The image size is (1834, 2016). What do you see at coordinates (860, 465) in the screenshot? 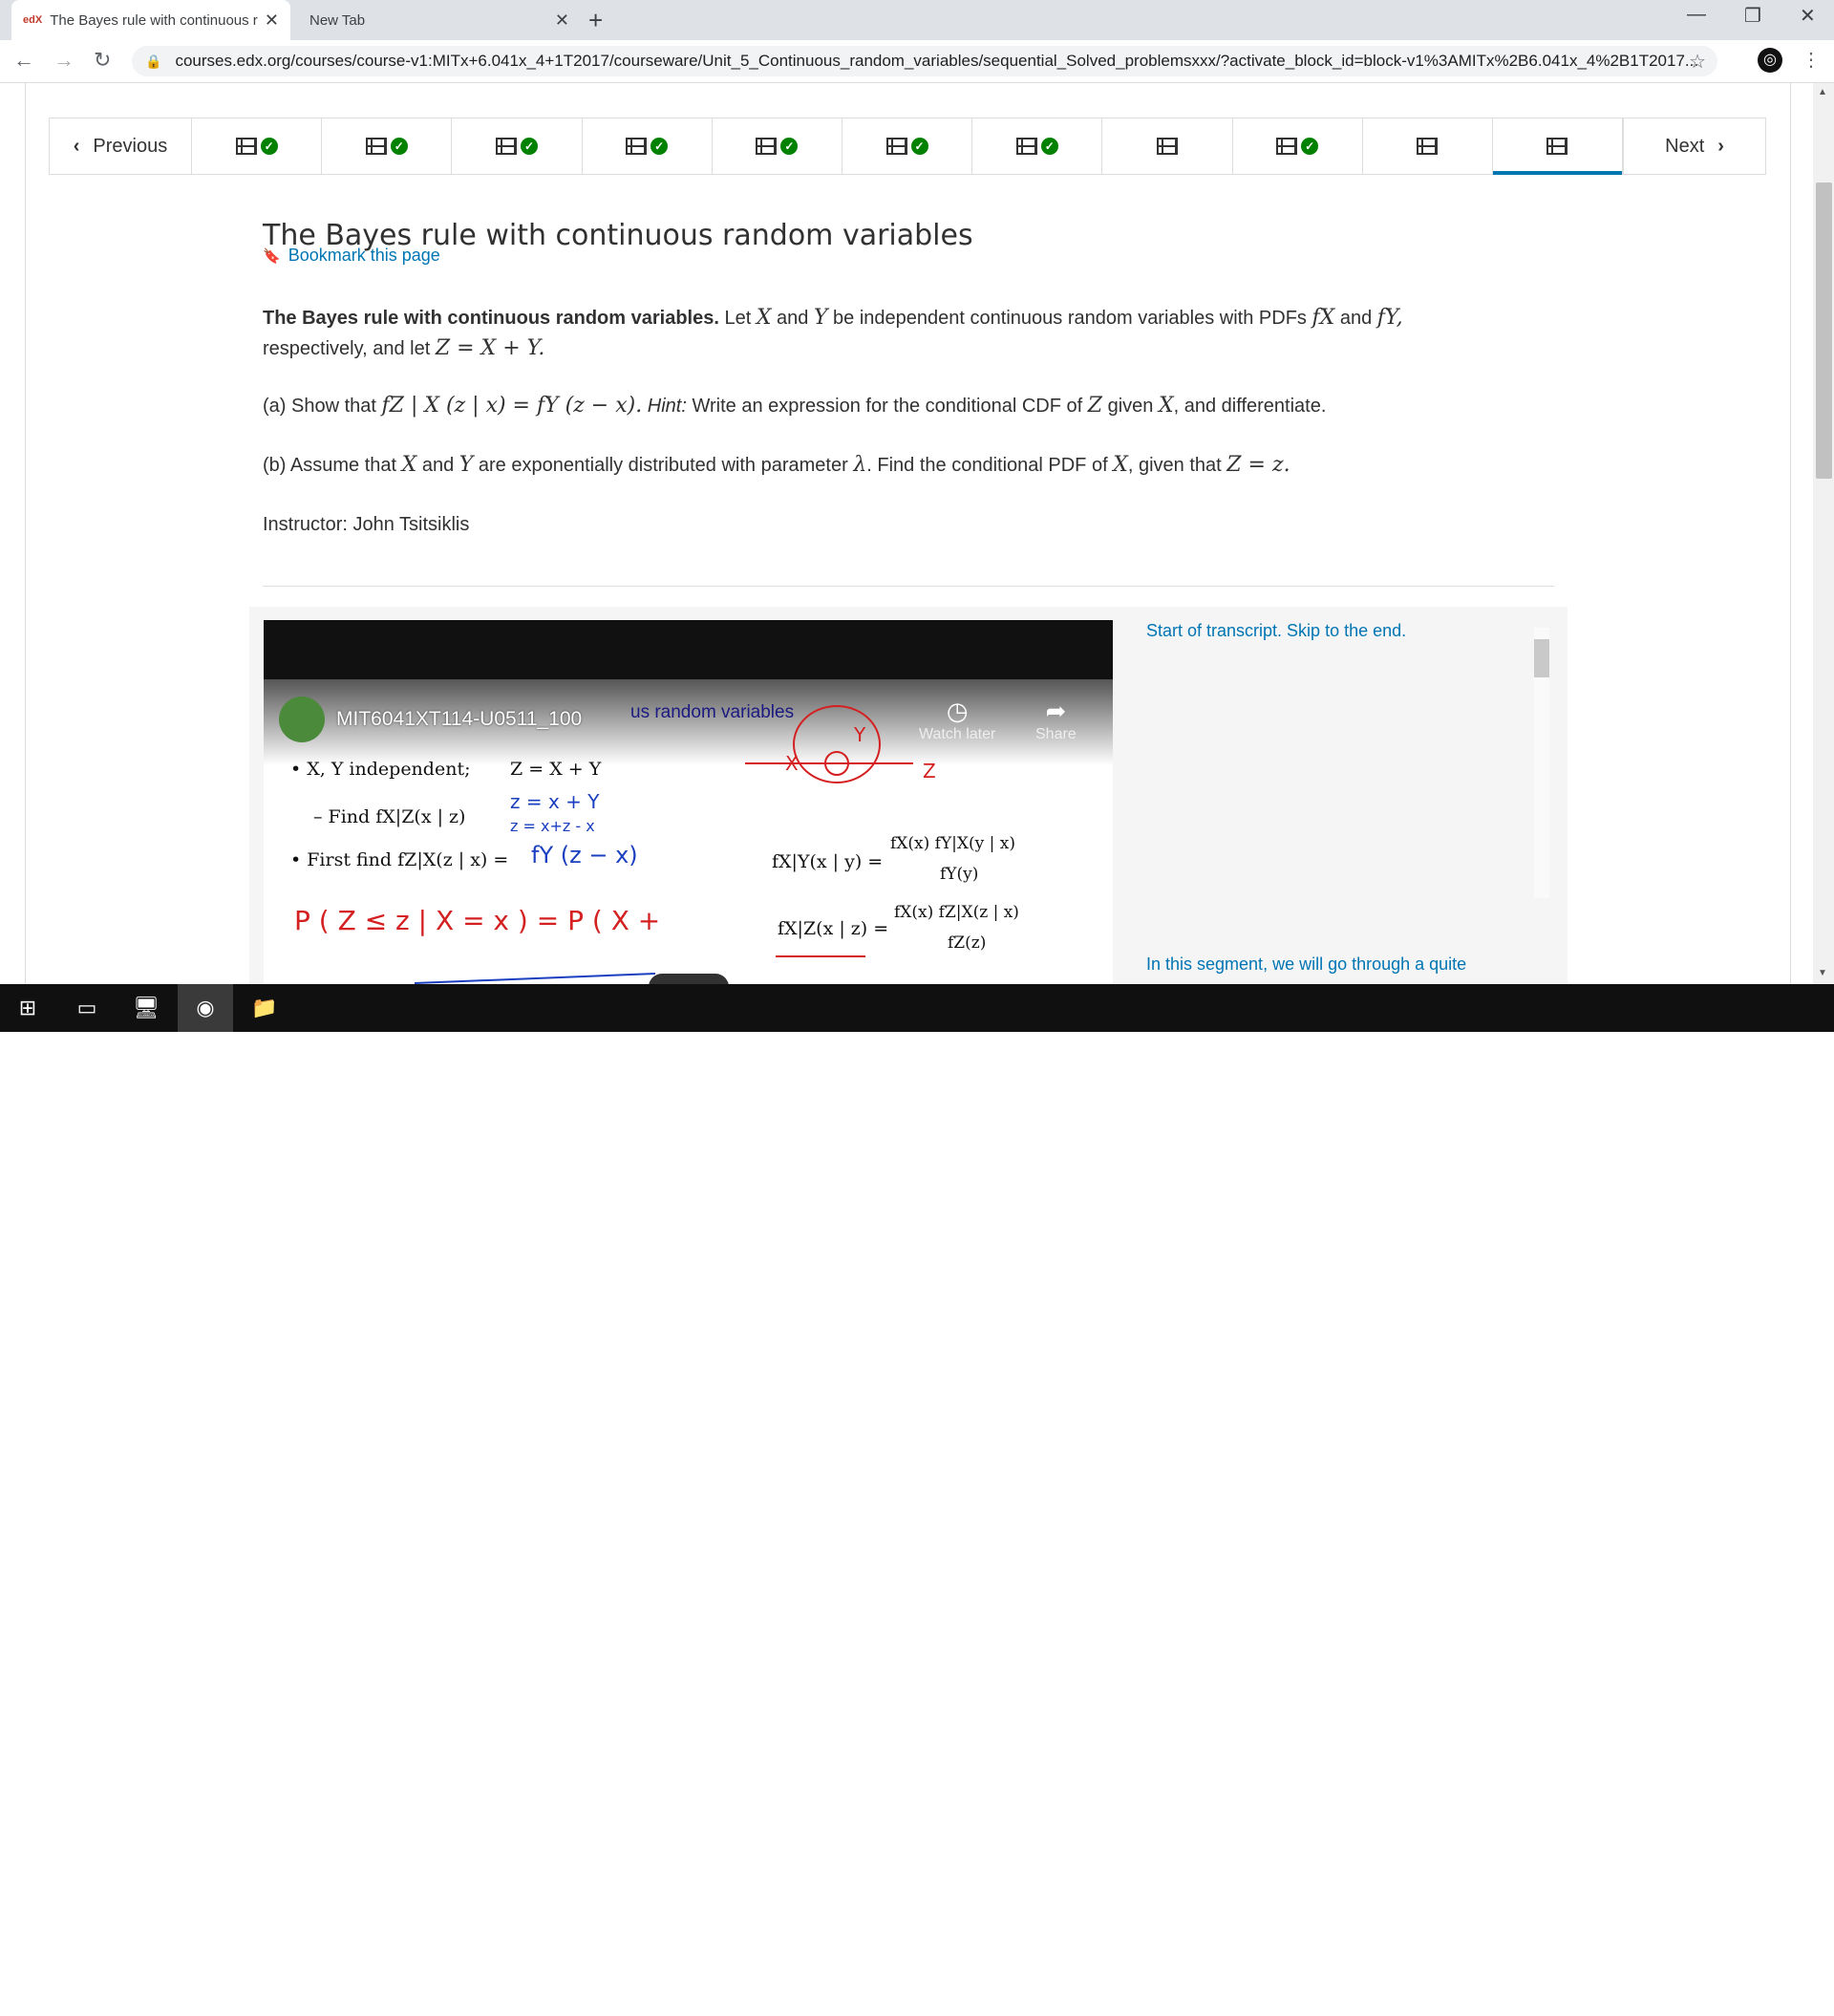
I see `math-lambda: λ` at bounding box center [860, 465].